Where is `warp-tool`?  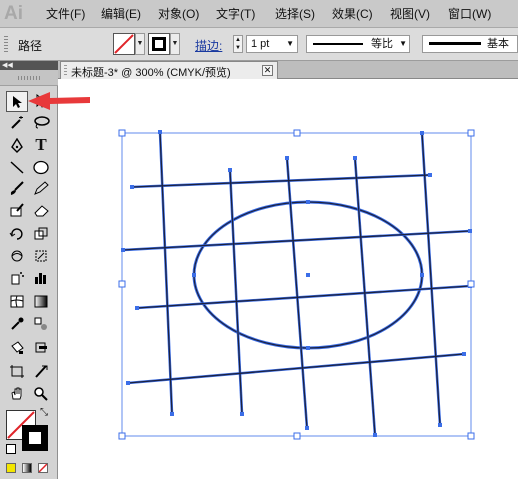 warp-tool is located at coordinates (17, 255).